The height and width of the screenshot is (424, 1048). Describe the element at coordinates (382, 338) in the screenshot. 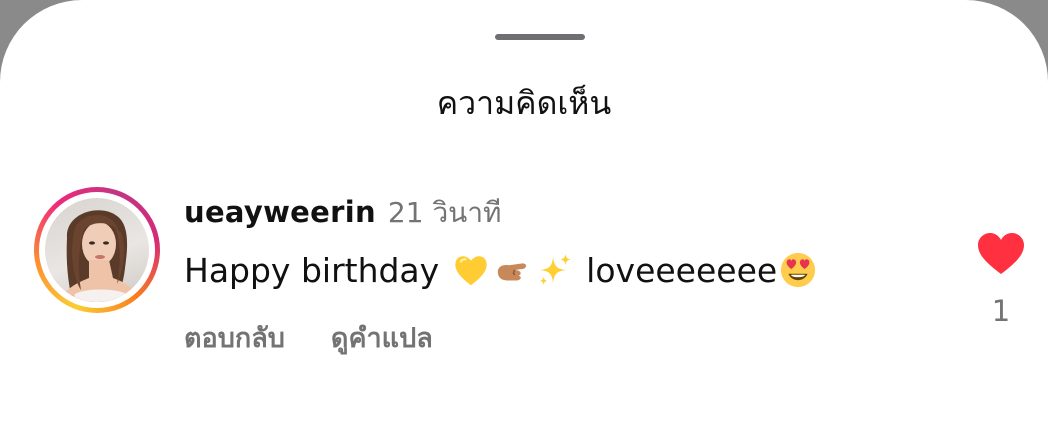

I see `see-translation-button: ดูคำแปล` at that location.